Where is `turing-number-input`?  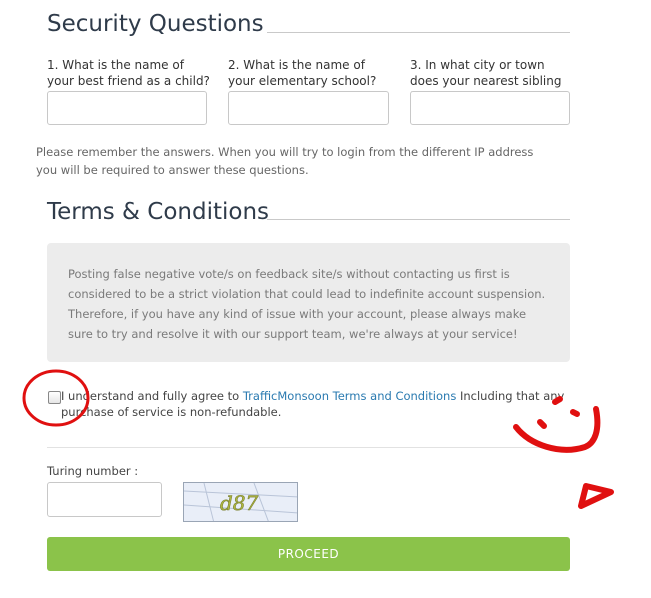
turing-number-input is located at coordinates (104, 499).